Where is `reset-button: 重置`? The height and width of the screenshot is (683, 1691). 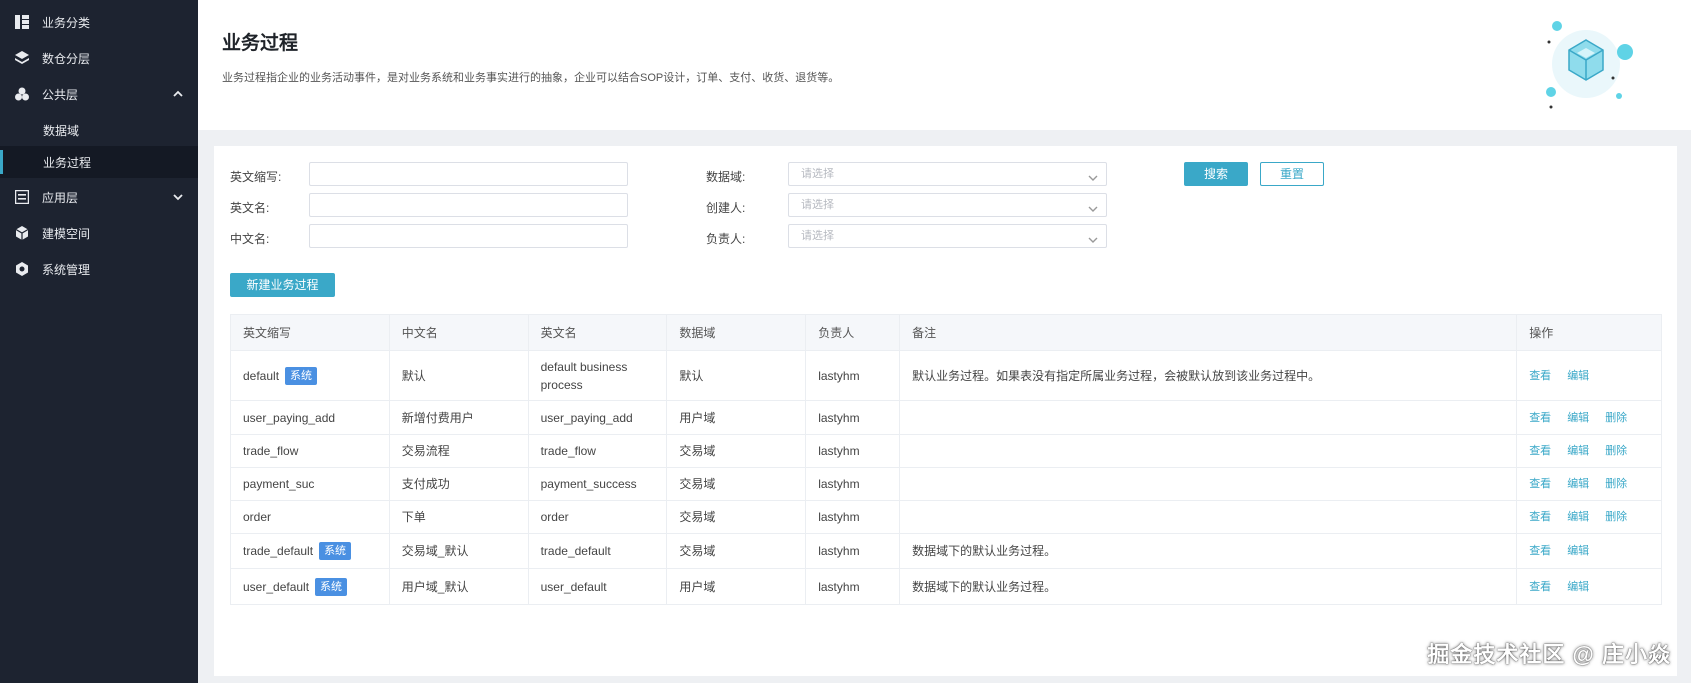 reset-button: 重置 is located at coordinates (1292, 174).